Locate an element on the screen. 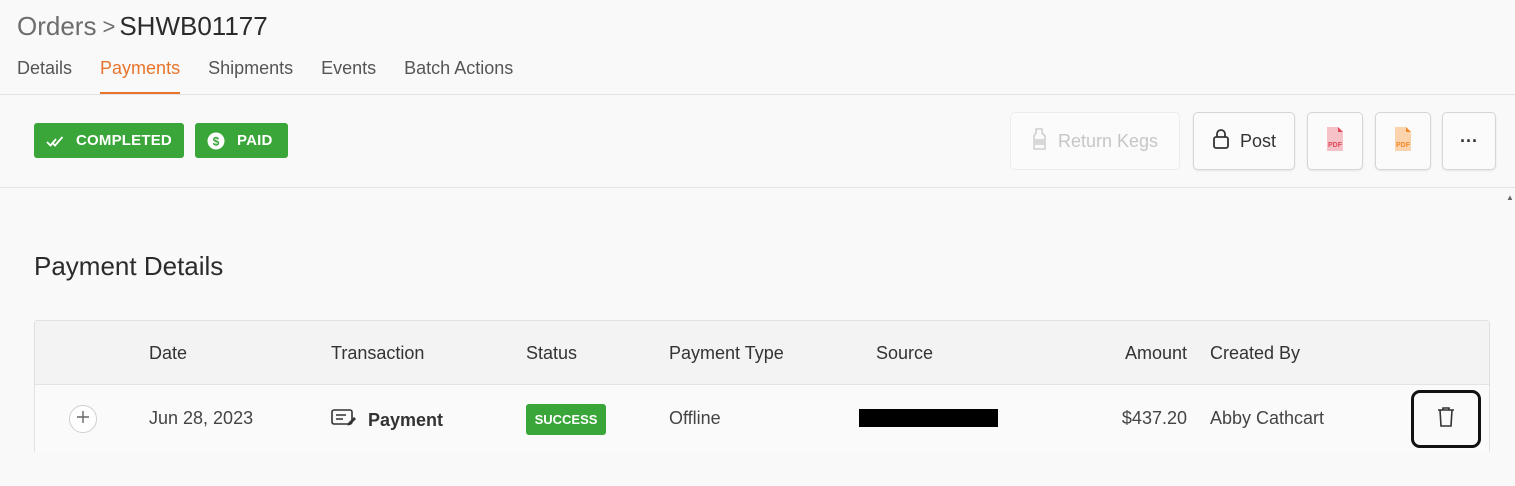 This screenshot has height=486, width=1515. plus-icon is located at coordinates (83, 419).